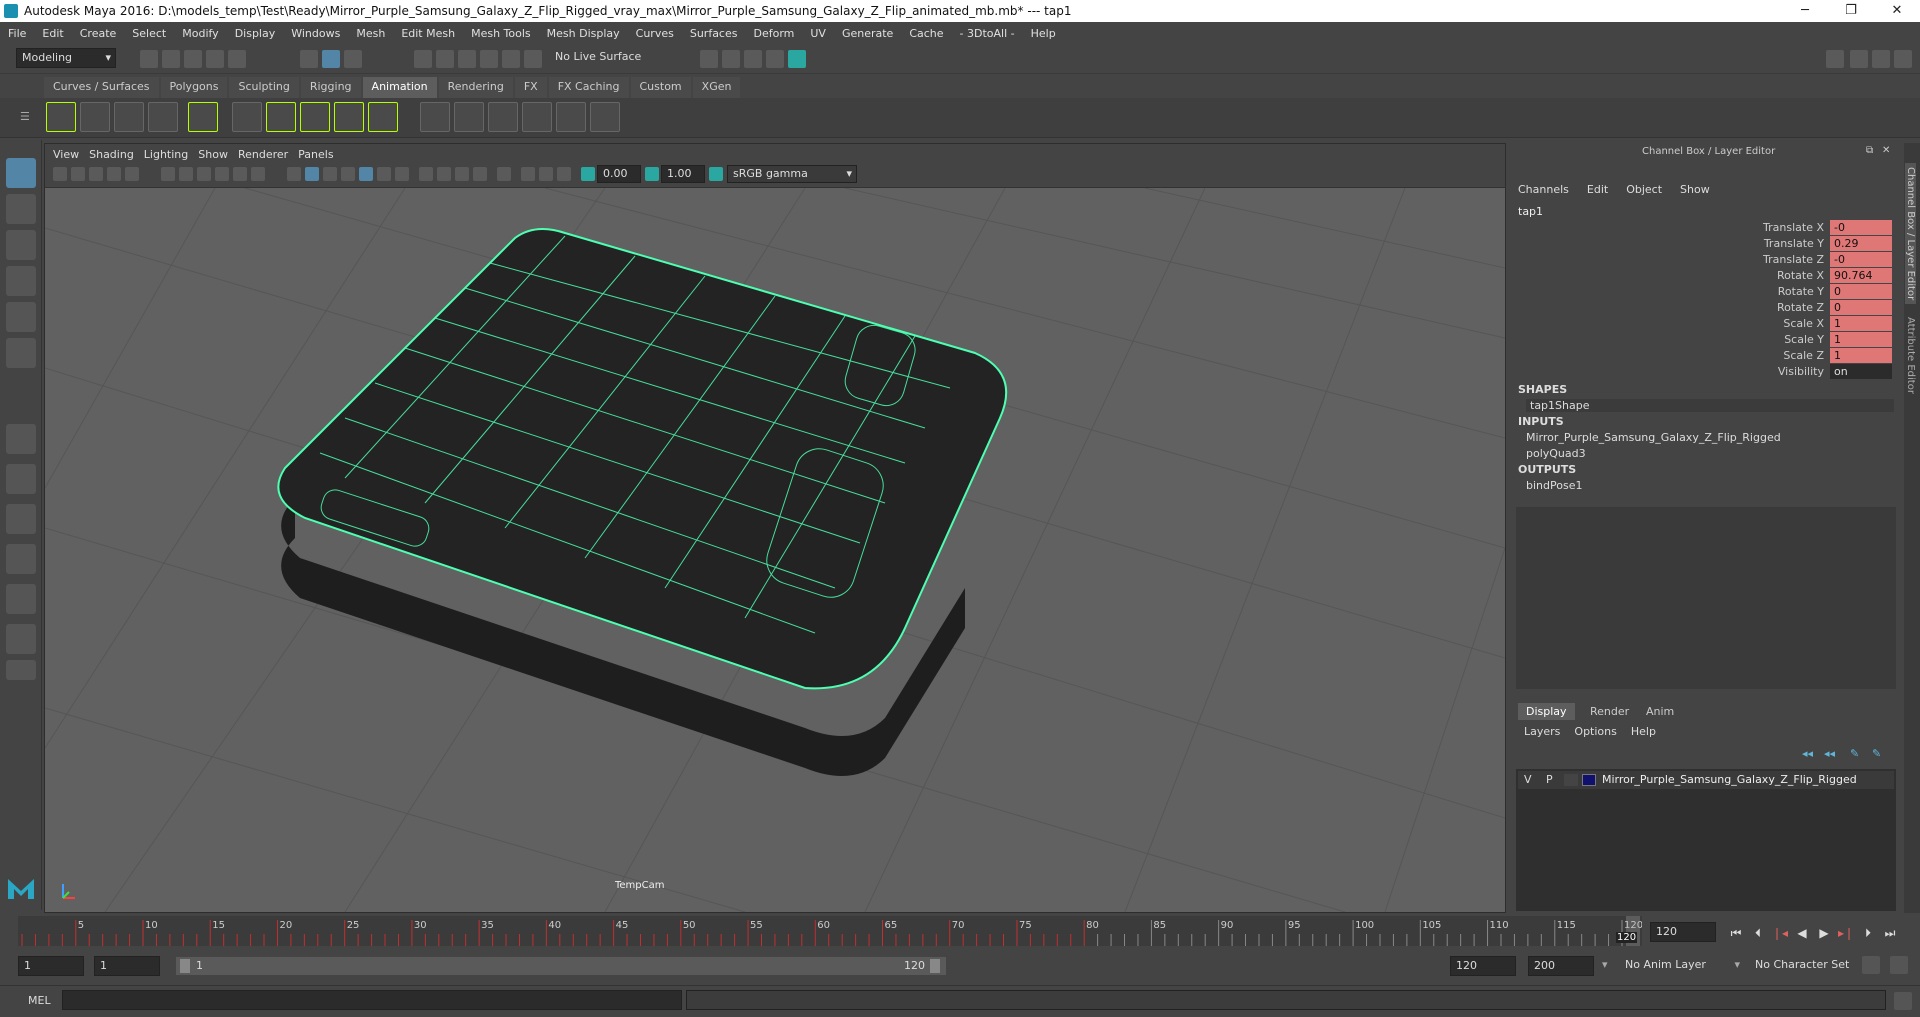 The image size is (1920, 1017). I want to click on animation-start-field: 1, so click(51, 966).